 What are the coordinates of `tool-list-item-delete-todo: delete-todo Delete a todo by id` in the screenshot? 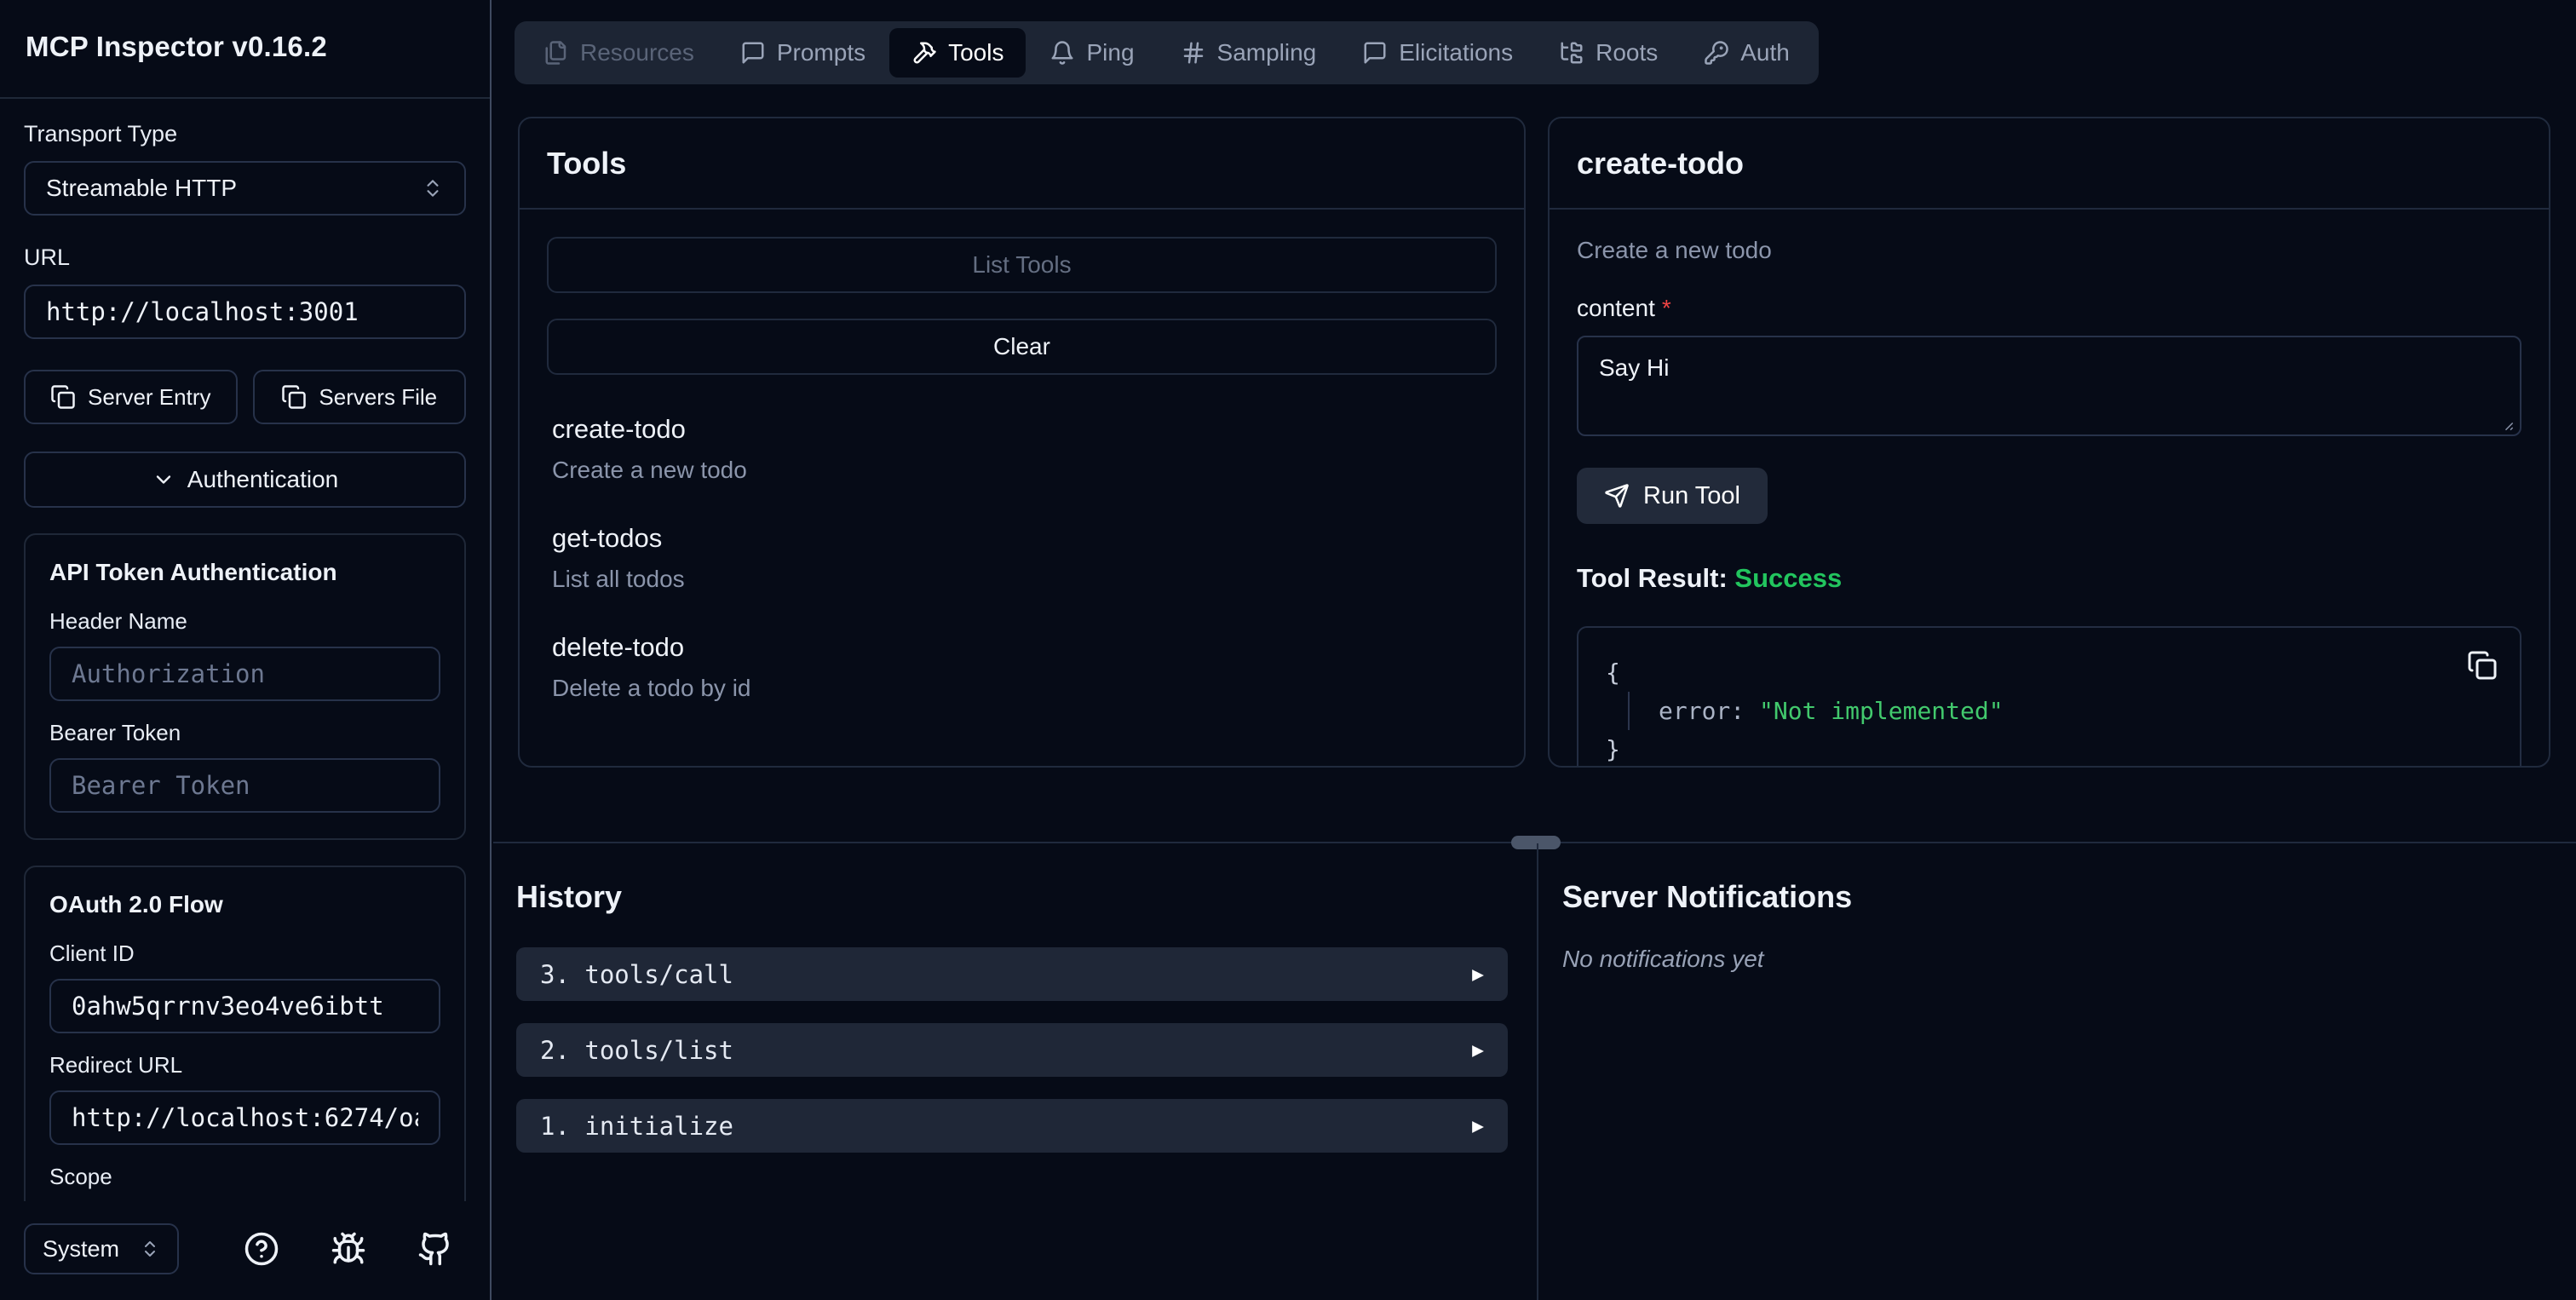 It's located at (1022, 667).